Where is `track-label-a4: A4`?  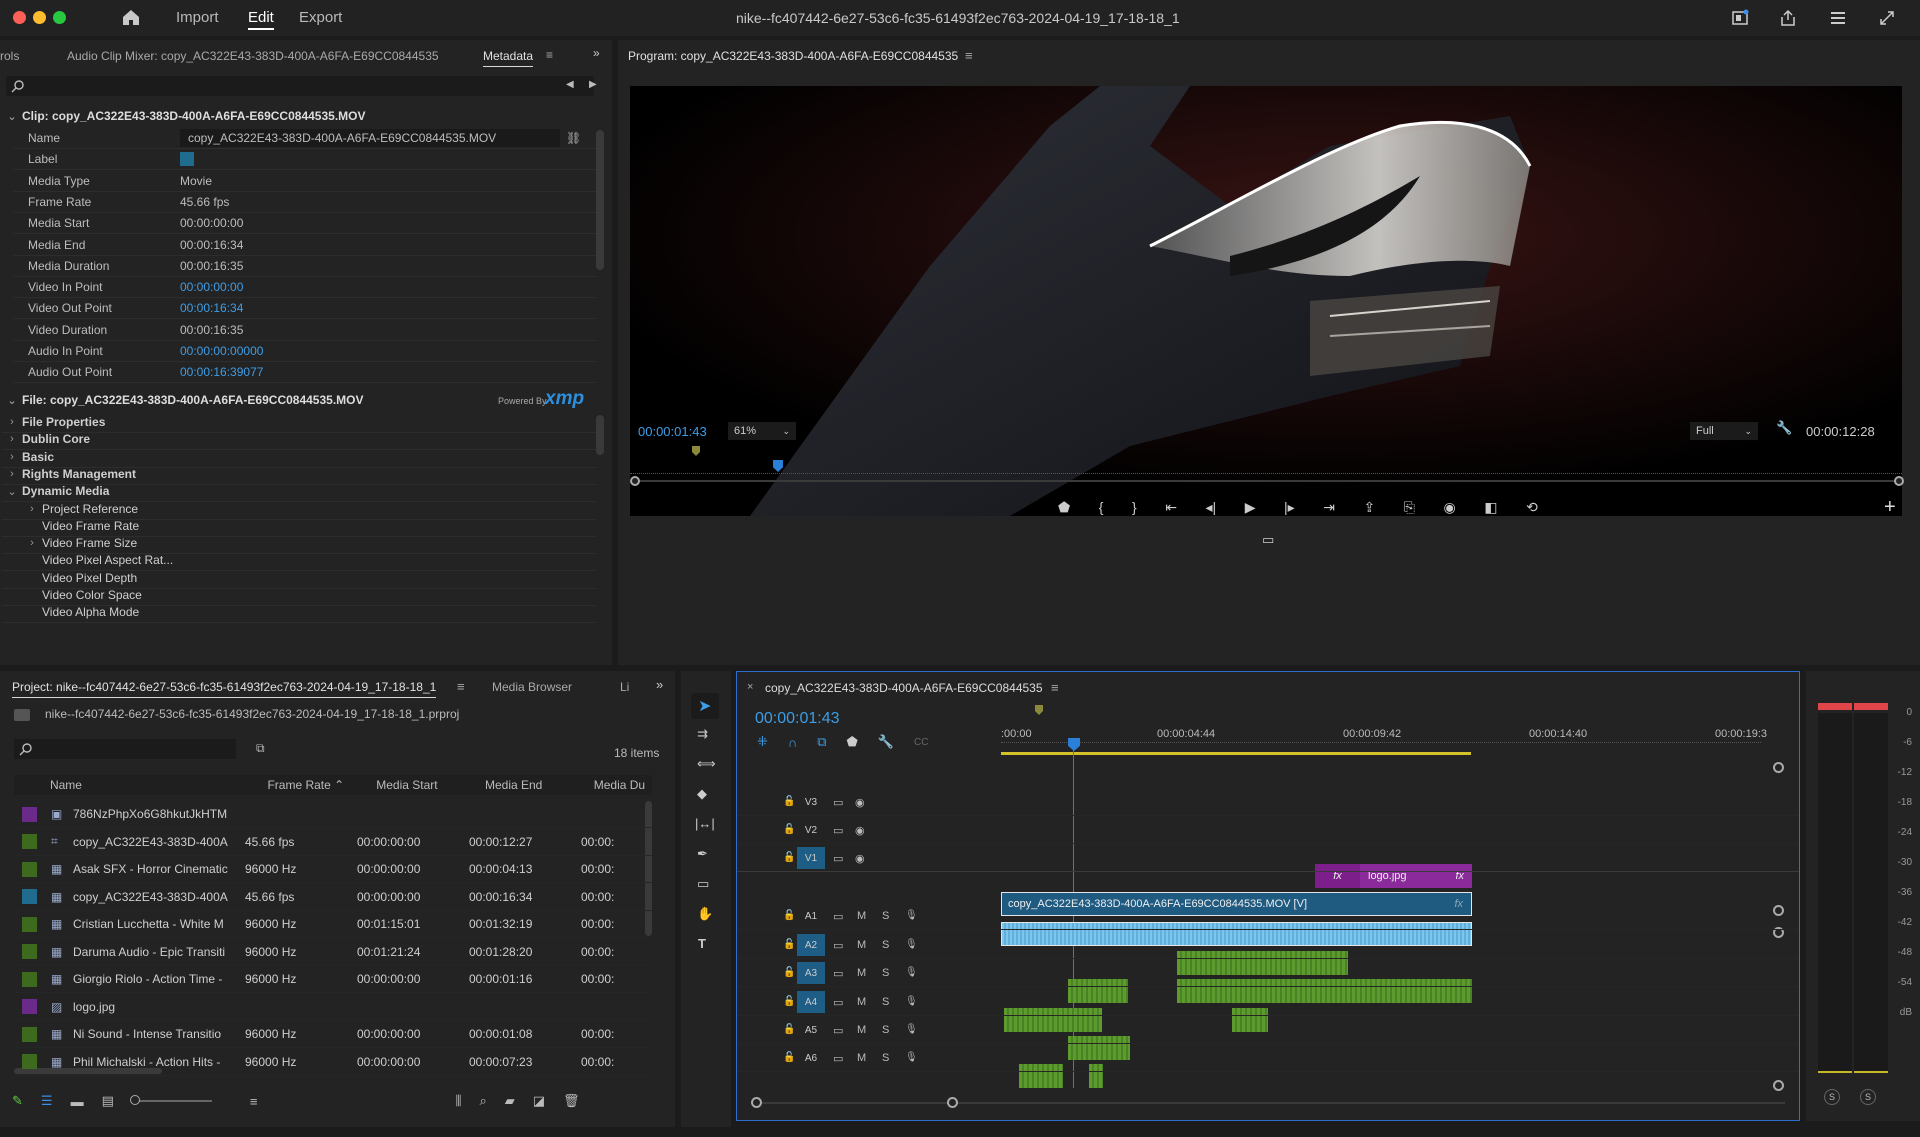
track-label-a4: A4 is located at coordinates (811, 1002).